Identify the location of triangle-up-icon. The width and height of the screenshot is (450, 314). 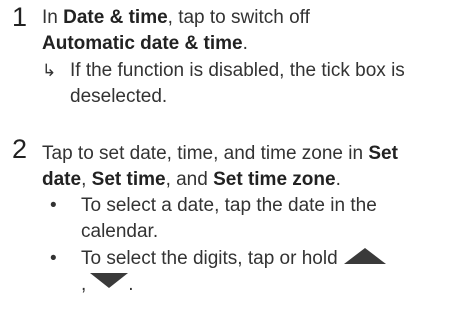
(364, 256).